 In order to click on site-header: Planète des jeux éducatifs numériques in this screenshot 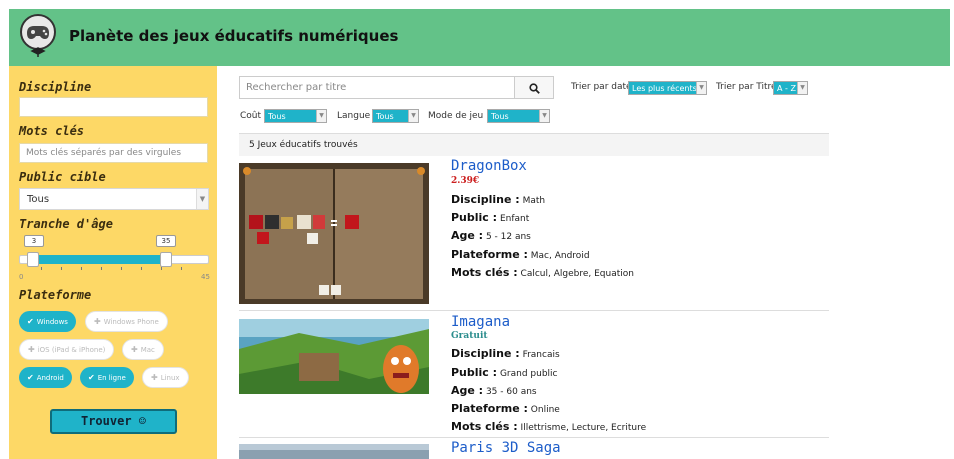, I will do `click(479, 37)`.